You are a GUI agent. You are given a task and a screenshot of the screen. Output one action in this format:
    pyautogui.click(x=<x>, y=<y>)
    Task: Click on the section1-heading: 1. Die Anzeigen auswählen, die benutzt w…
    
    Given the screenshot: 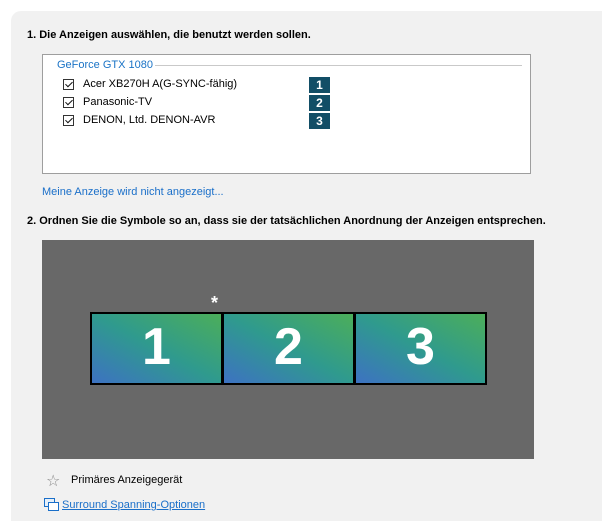 What is the action you would take?
    pyautogui.click(x=169, y=35)
    